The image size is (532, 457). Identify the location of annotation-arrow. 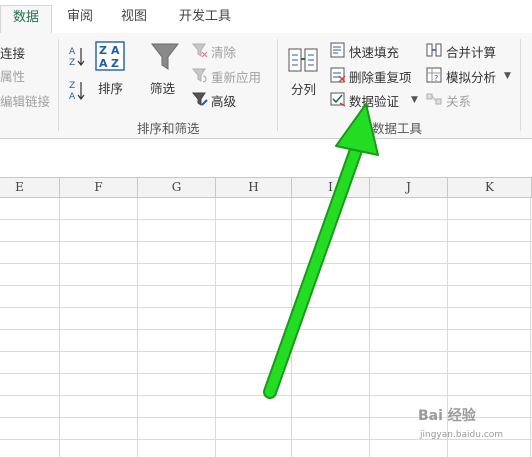
(321, 251).